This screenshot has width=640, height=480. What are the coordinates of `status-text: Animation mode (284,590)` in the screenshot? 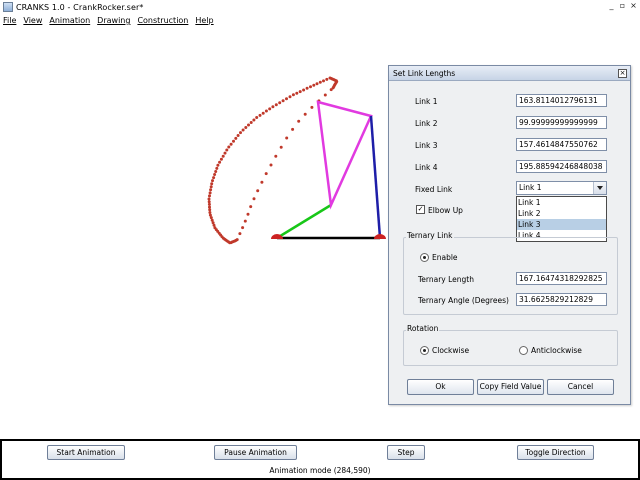 It's located at (320, 470).